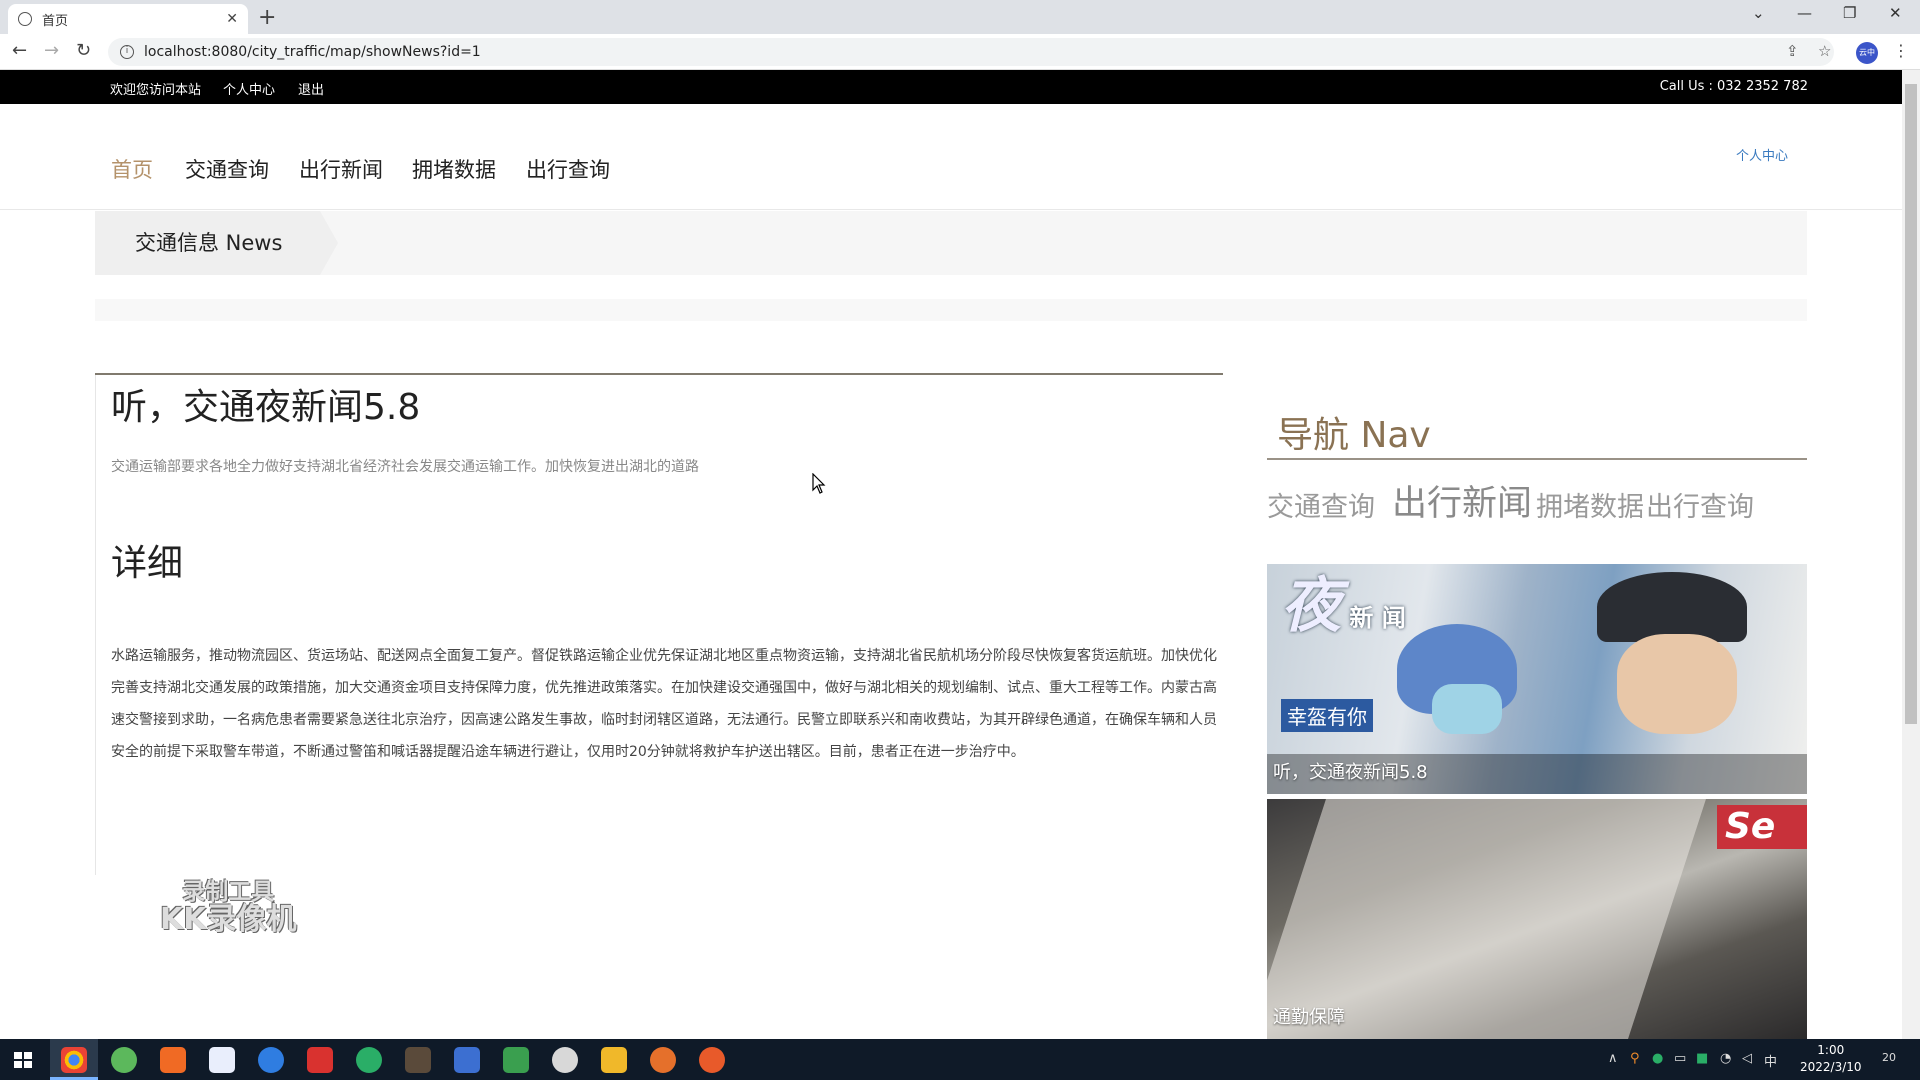 Image resolution: width=1920 pixels, height=1080 pixels. I want to click on chrome-icon, so click(74, 1060).